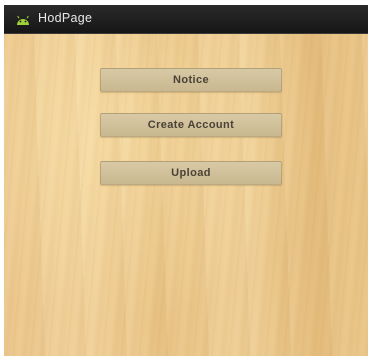 The width and height of the screenshot is (371, 356). Describe the element at coordinates (65, 18) in the screenshot. I see `app-title: HodPage` at that location.